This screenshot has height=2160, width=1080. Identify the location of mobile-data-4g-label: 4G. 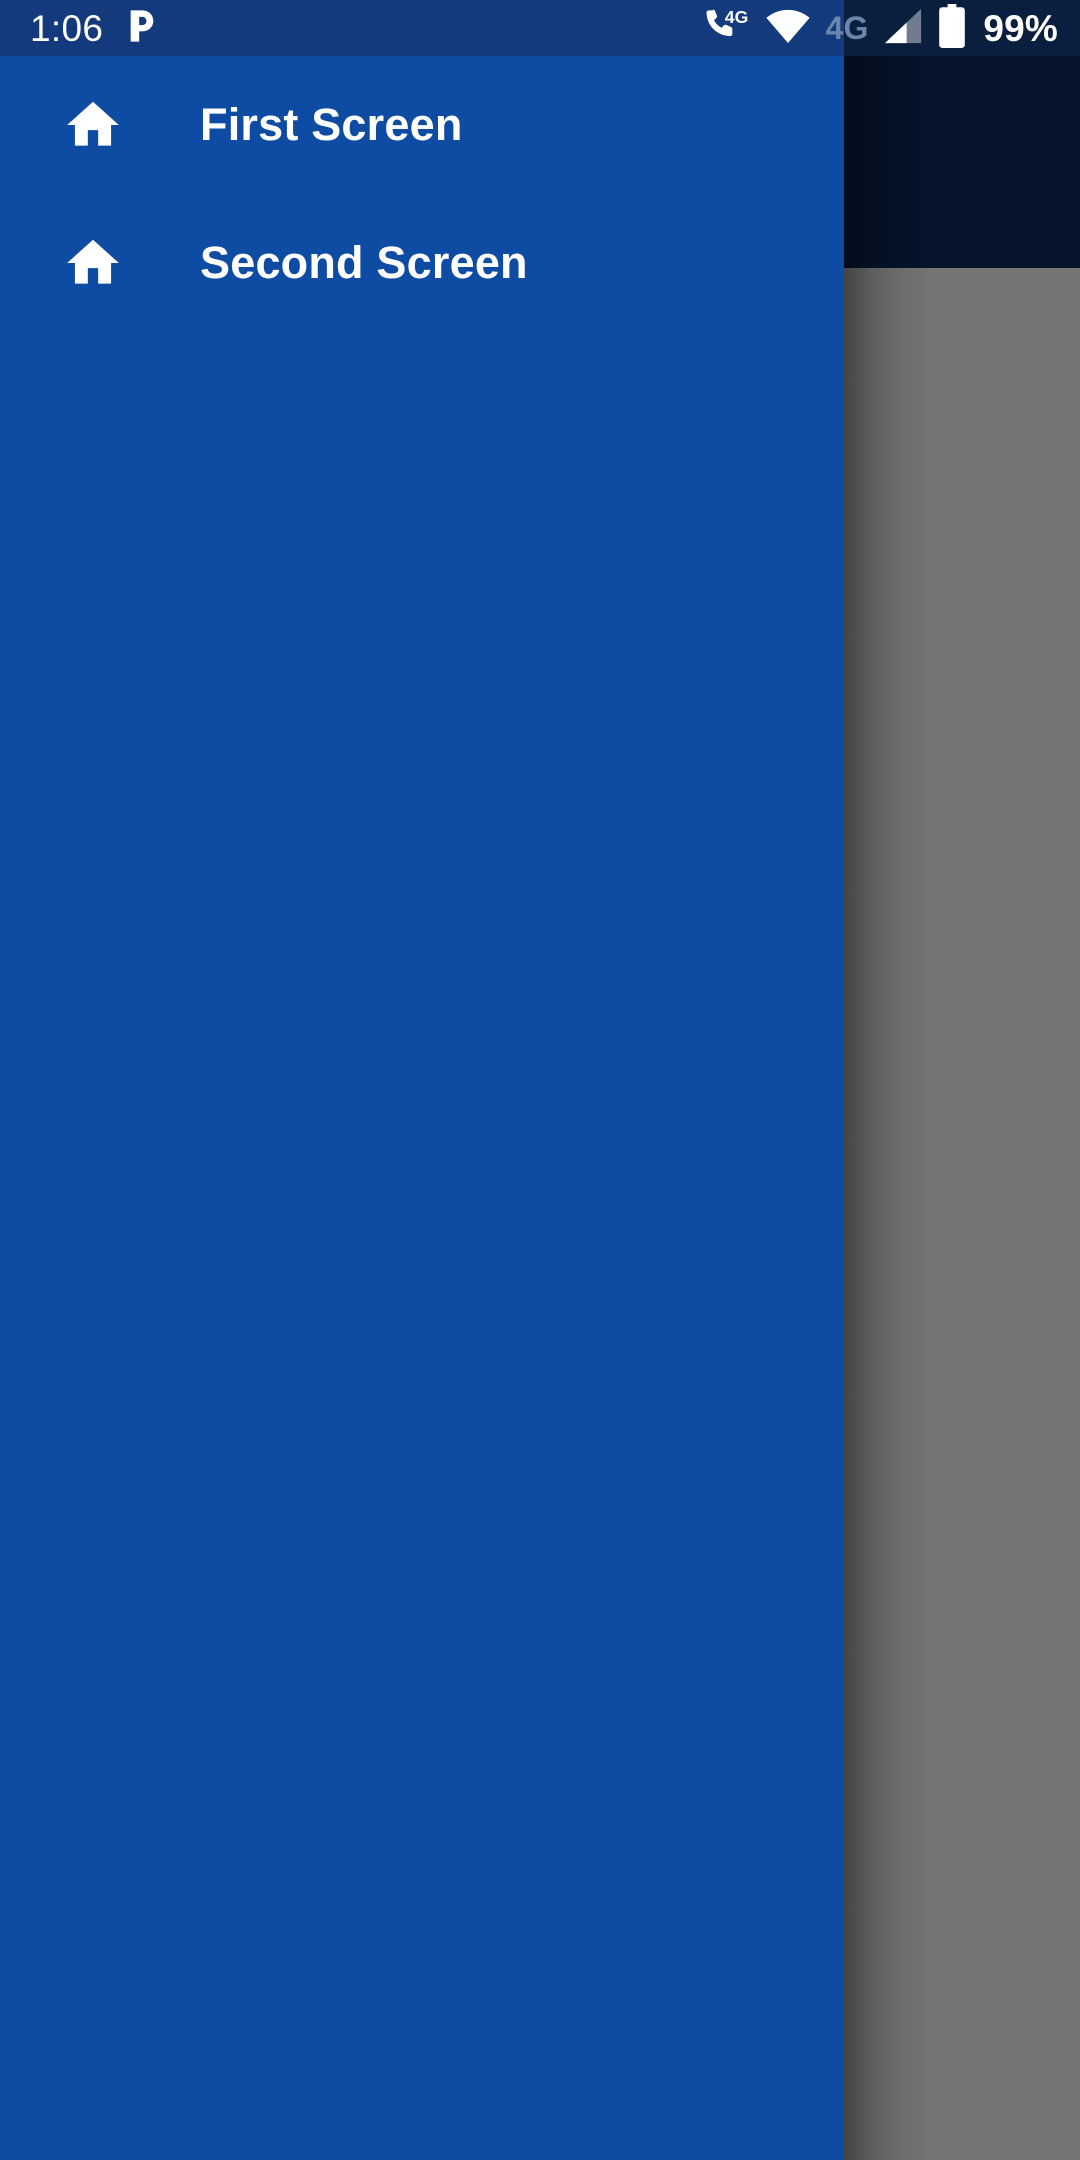
(847, 28).